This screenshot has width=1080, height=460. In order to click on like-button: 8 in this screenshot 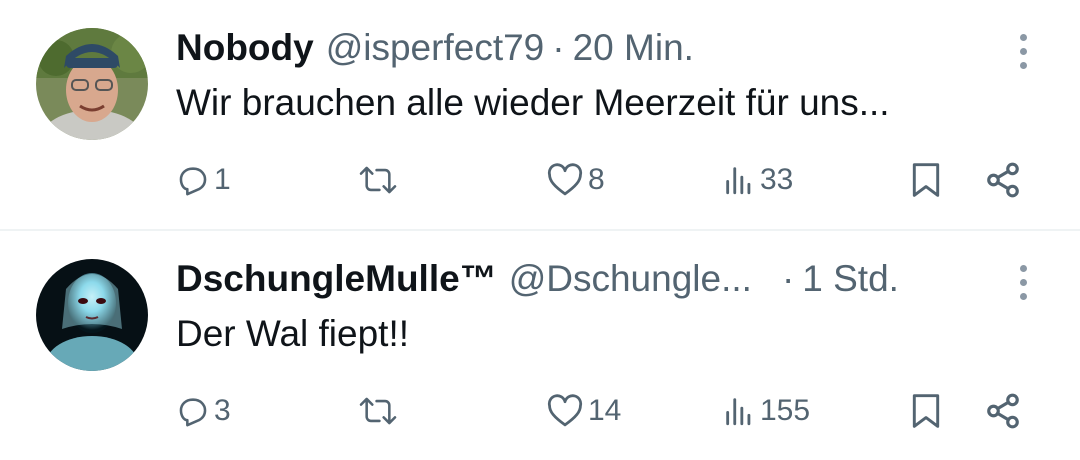, I will do `click(575, 180)`.